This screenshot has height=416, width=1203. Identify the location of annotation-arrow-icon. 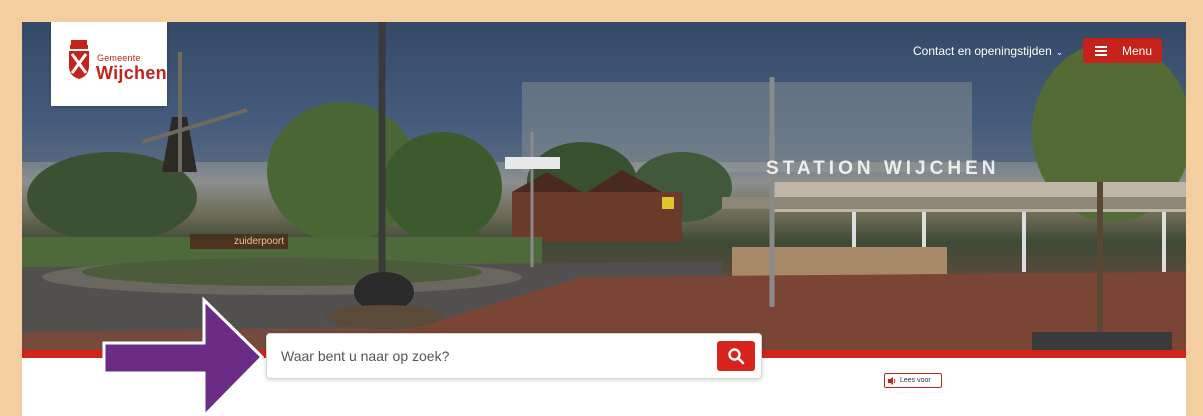
(183, 356).